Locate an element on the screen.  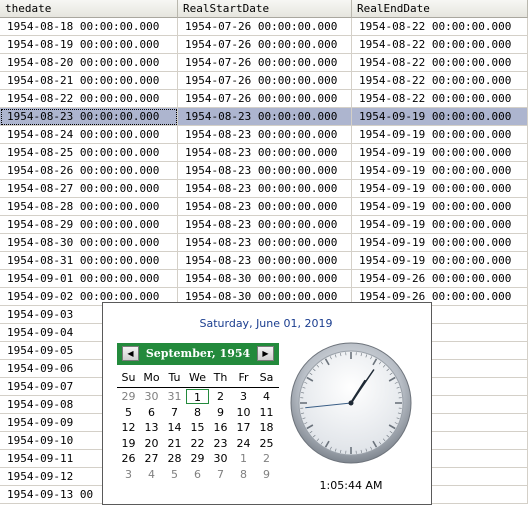
calendar-day: 31 is located at coordinates (174, 396).